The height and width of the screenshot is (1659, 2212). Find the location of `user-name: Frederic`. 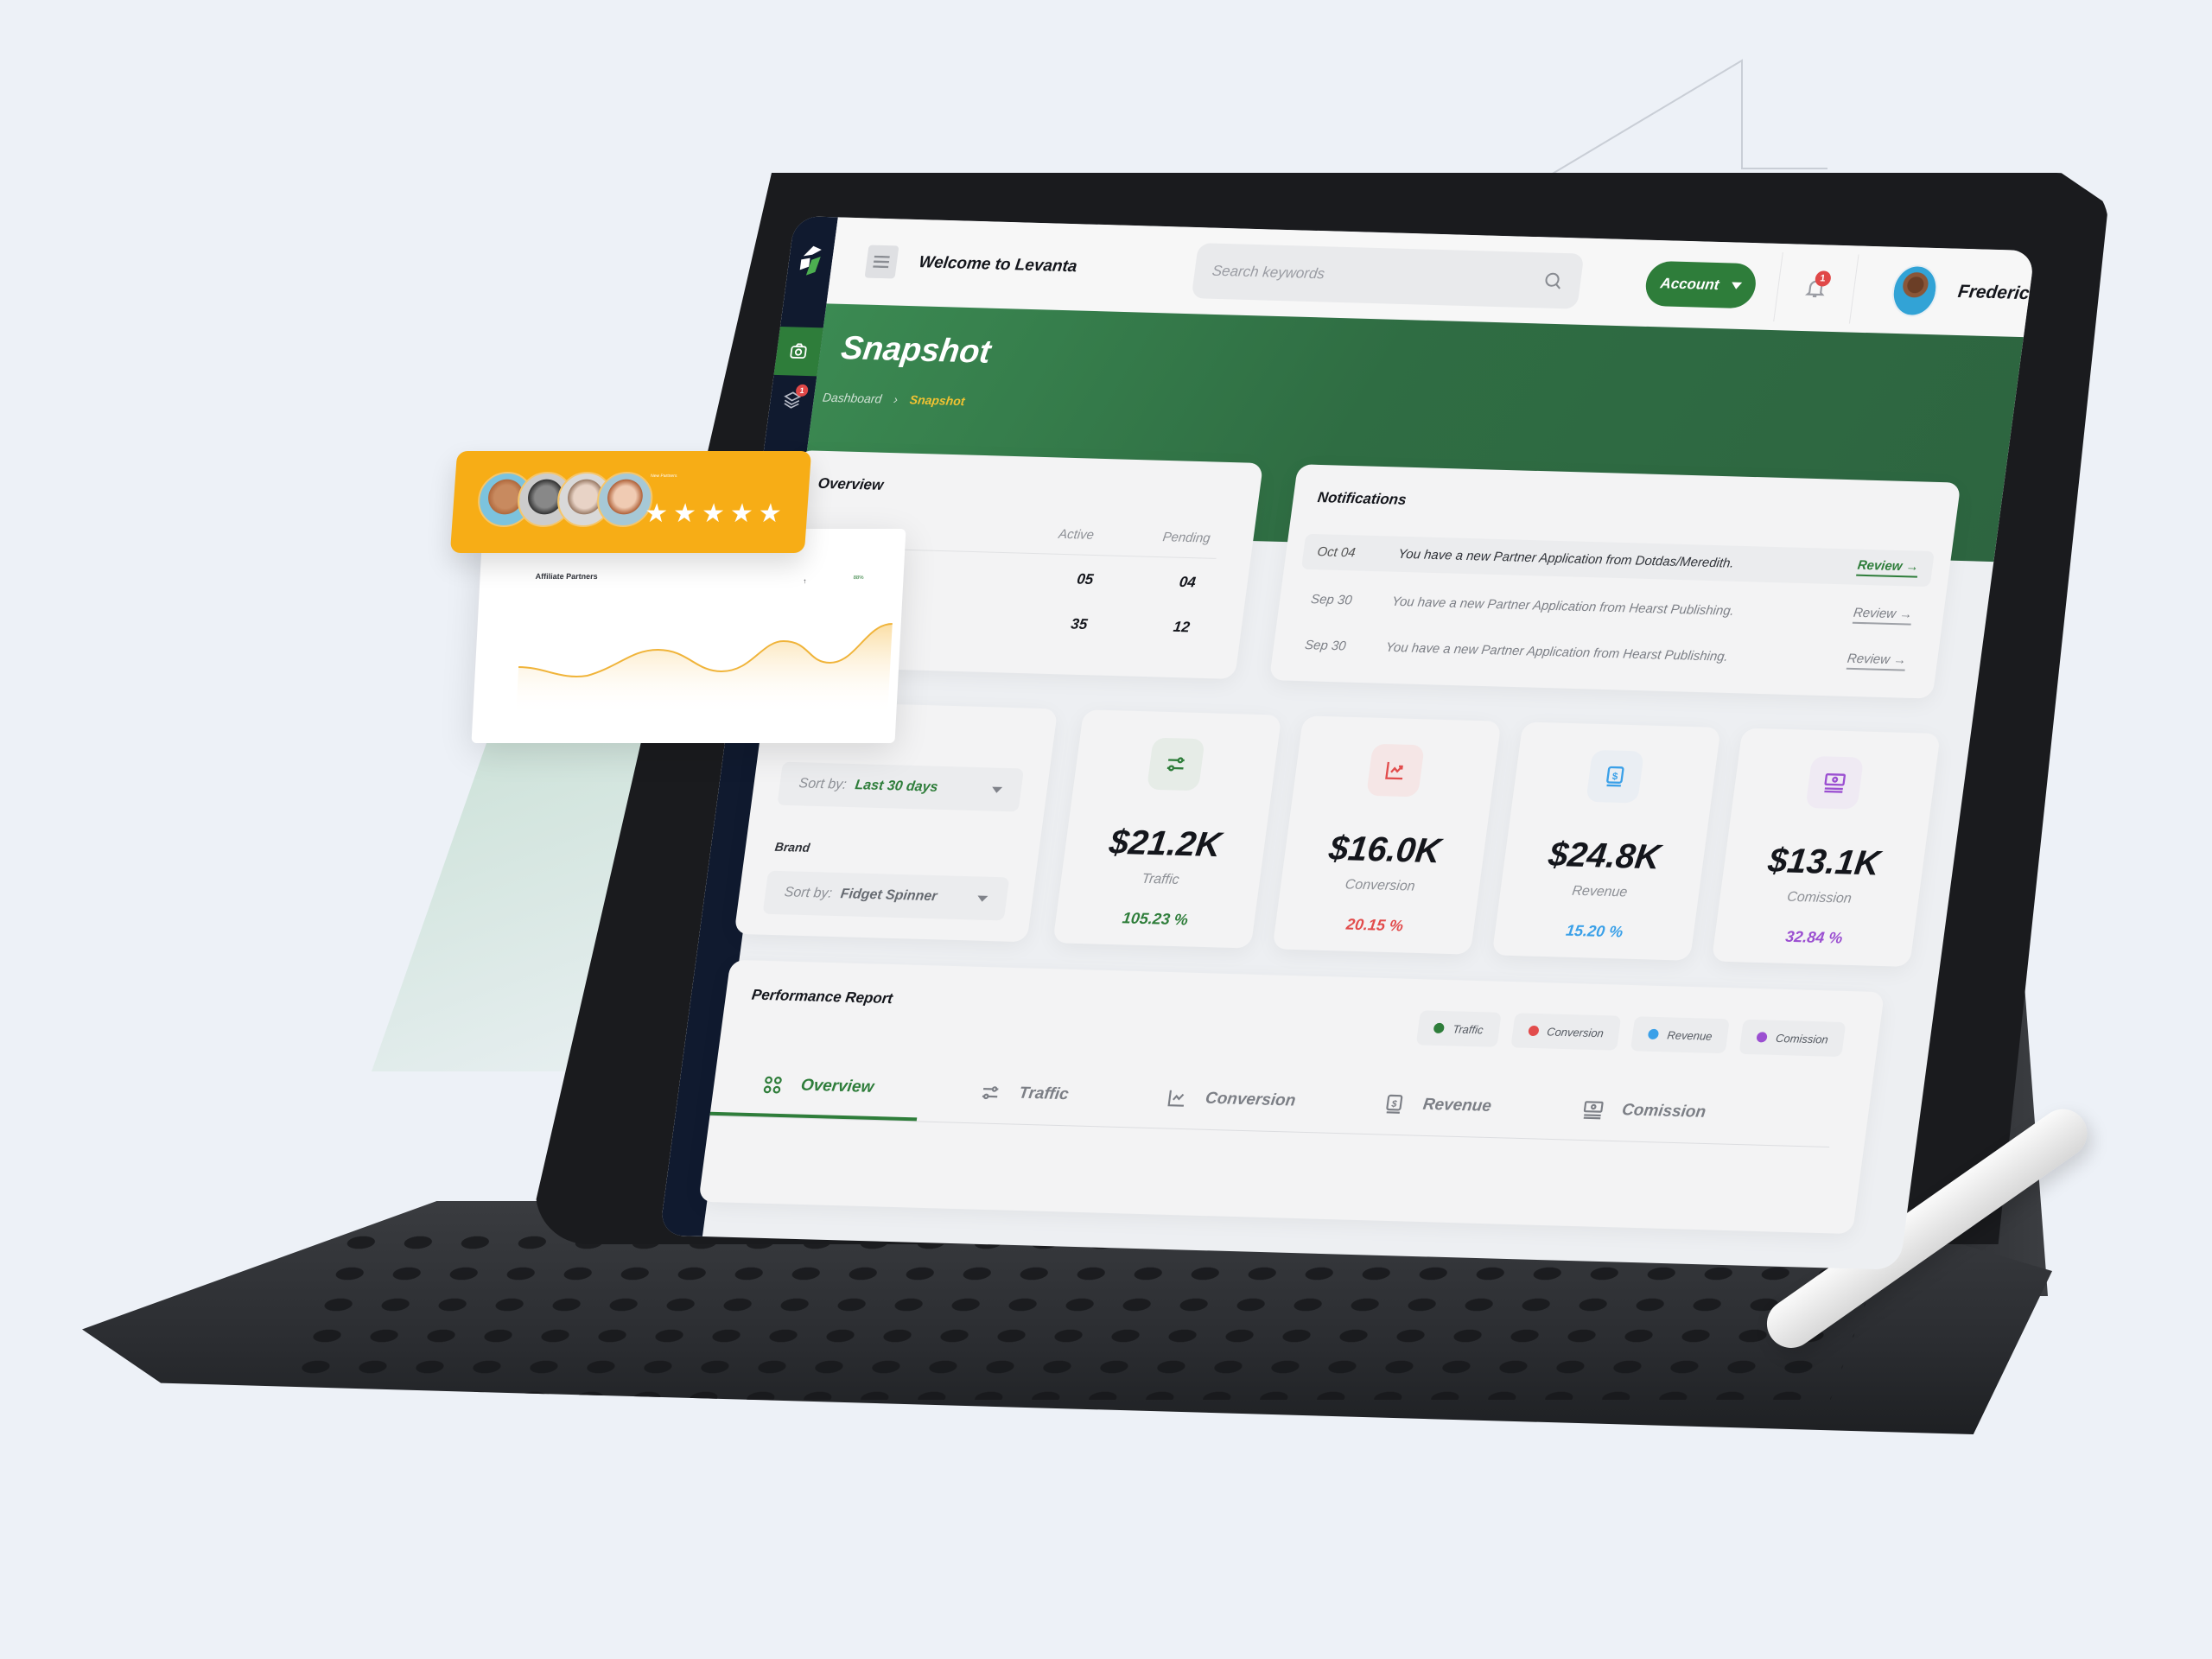

user-name: Frederic is located at coordinates (1993, 293).